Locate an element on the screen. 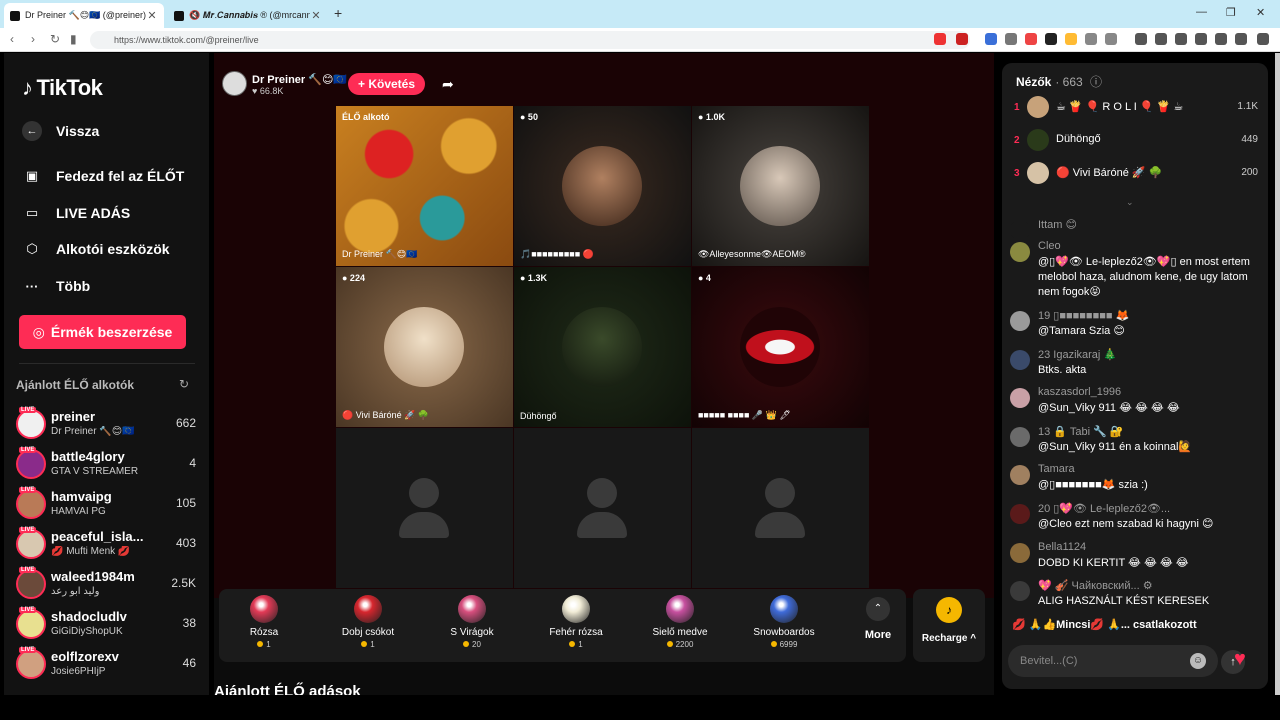  tile-caption: 👁Alleyesonme👁AEOM® is located at coordinates (752, 254).